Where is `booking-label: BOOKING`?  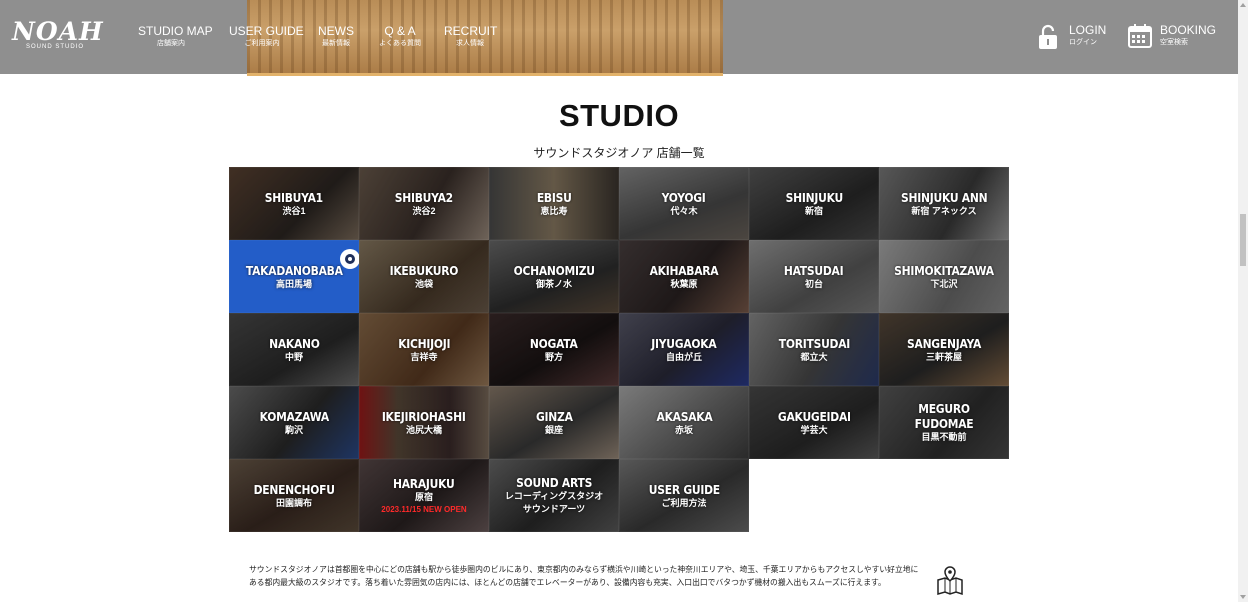 booking-label: BOOKING is located at coordinates (1188, 30).